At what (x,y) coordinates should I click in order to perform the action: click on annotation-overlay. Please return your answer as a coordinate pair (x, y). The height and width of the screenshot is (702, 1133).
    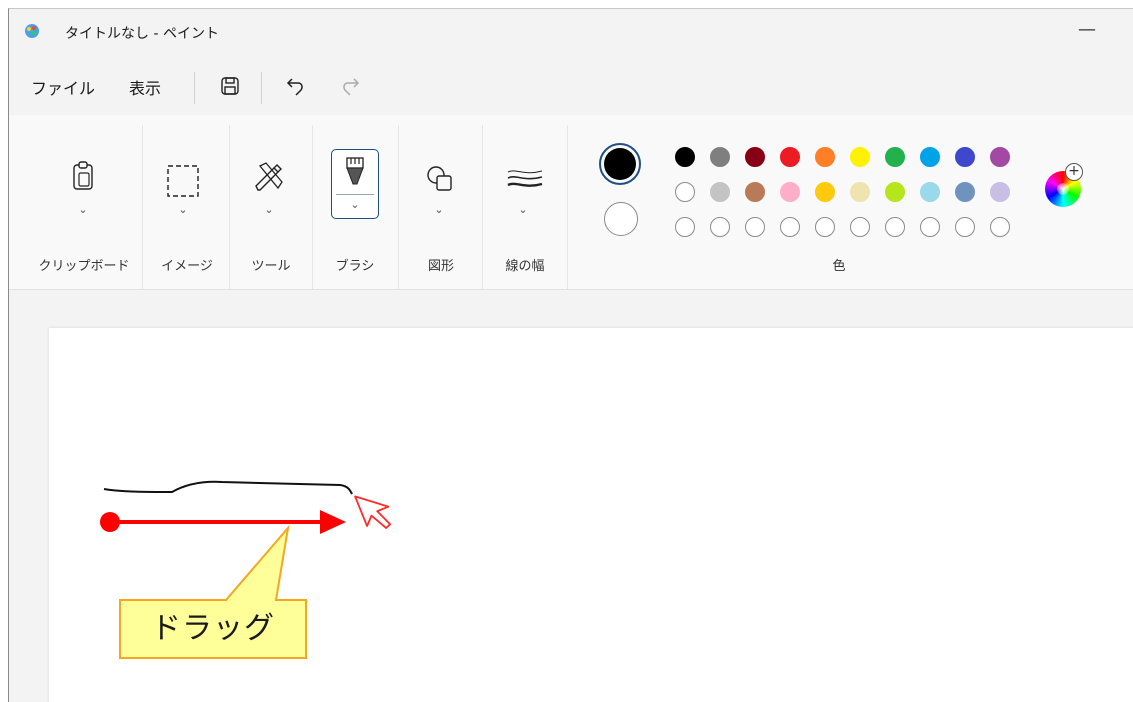
    Looking at the image, I should click on (245, 569).